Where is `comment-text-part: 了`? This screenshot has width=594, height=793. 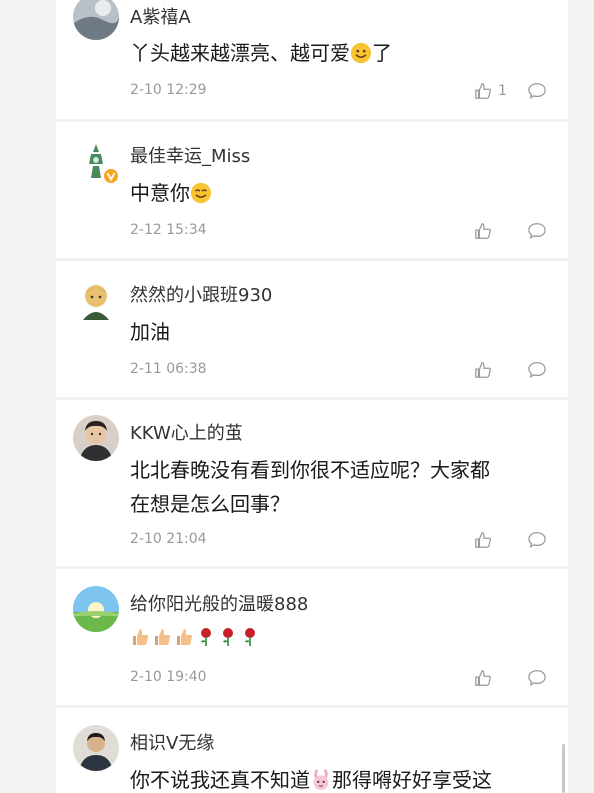
comment-text-part: 了 is located at coordinates (382, 53).